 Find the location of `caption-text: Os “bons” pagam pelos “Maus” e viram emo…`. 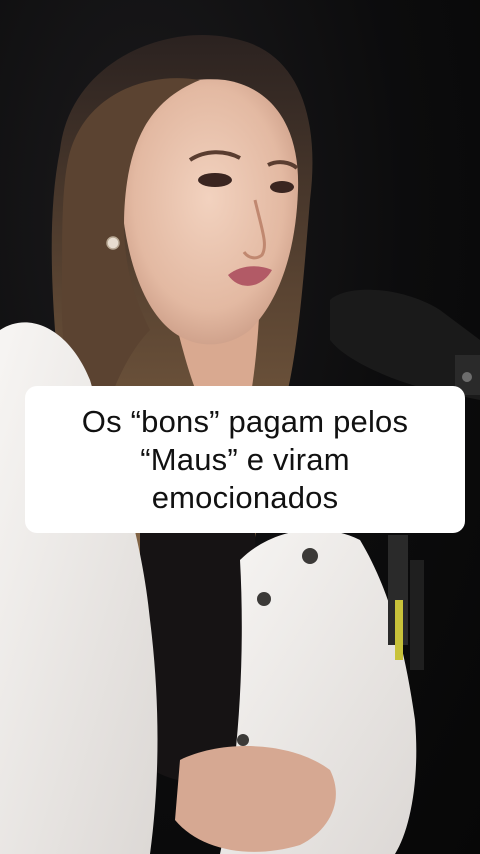

caption-text: Os “bons” pagam pelos “Maus” e viram emo… is located at coordinates (245, 459).